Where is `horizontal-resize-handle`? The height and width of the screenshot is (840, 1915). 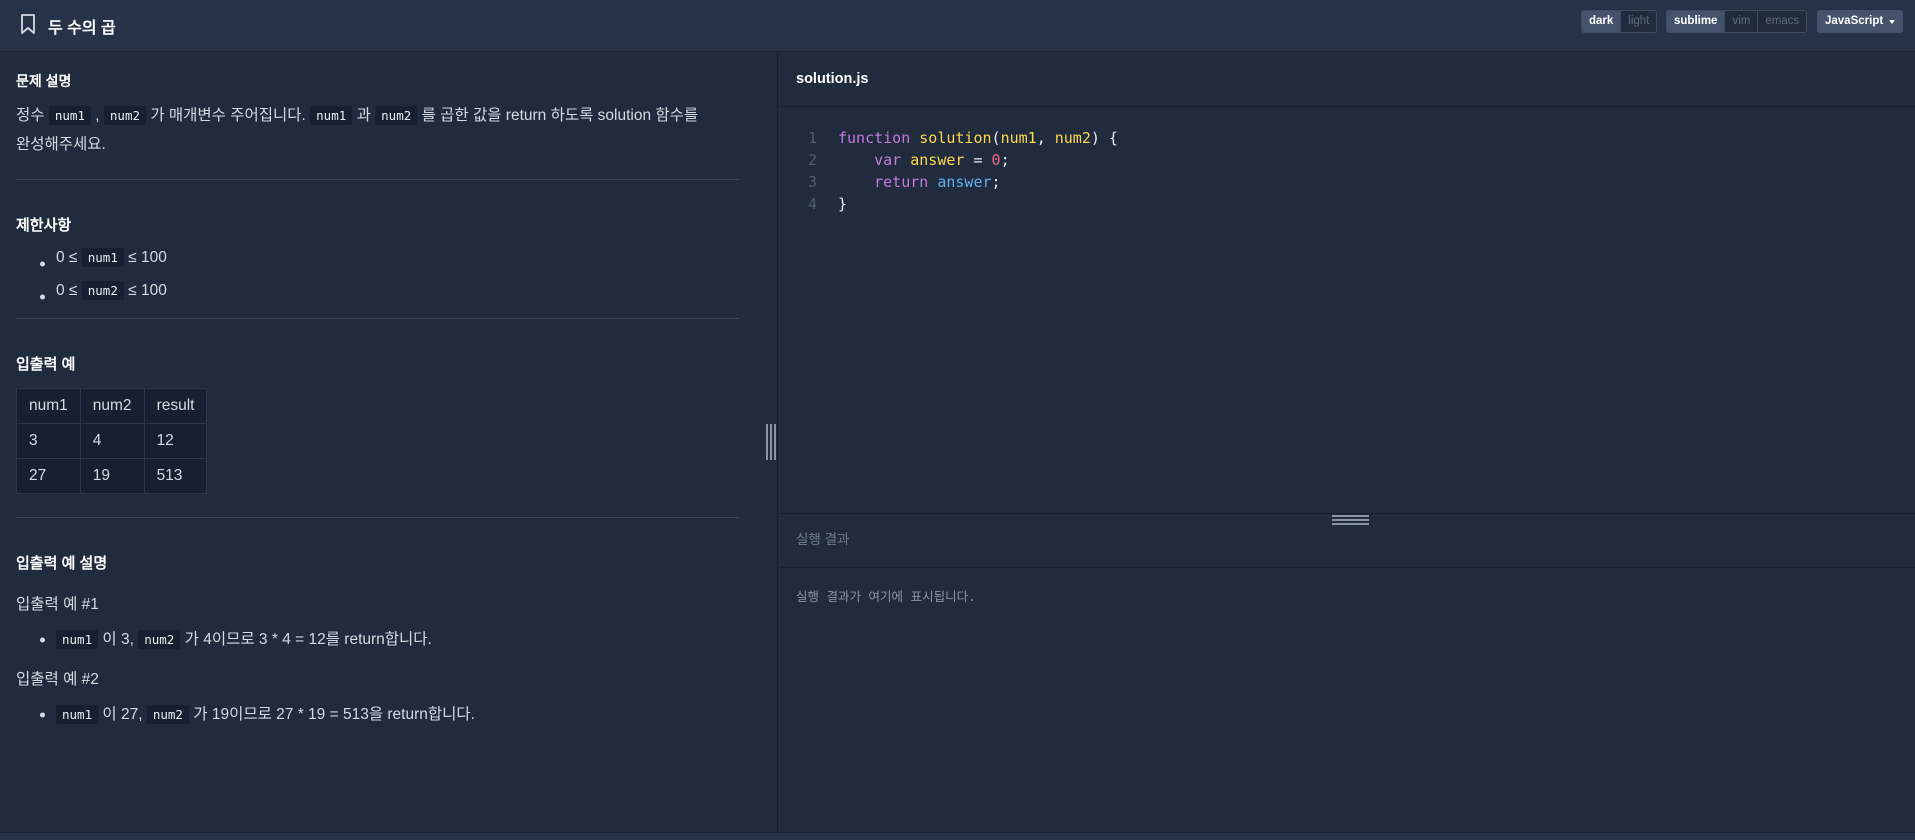
horizontal-resize-handle is located at coordinates (1350, 520).